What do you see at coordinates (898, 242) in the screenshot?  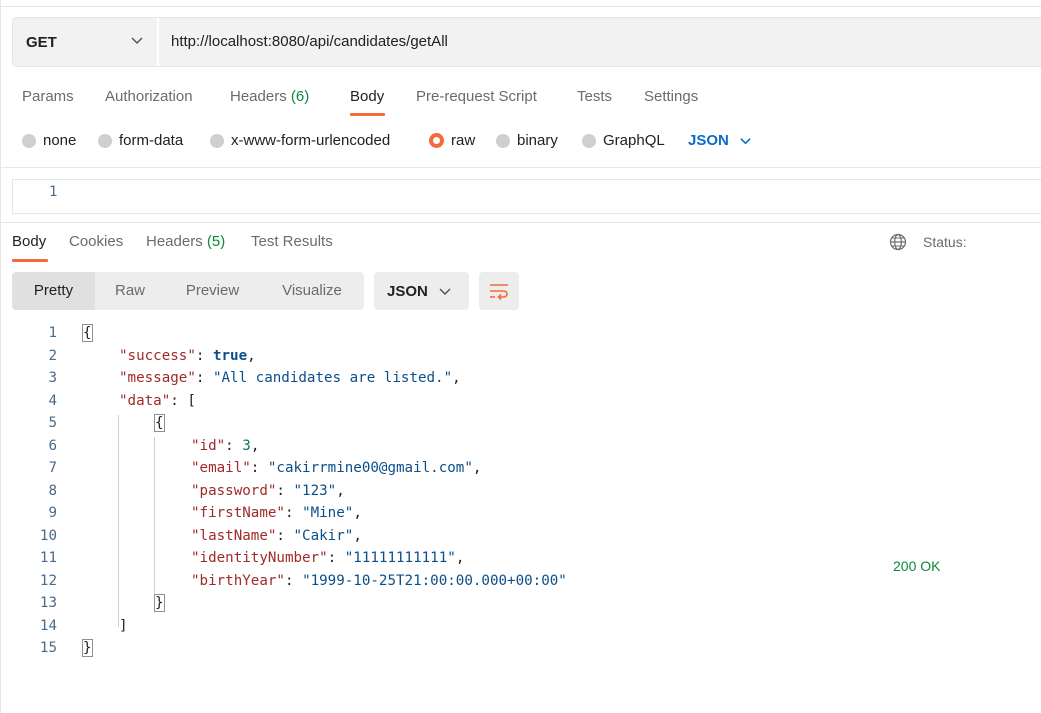 I see `globe-icon` at bounding box center [898, 242].